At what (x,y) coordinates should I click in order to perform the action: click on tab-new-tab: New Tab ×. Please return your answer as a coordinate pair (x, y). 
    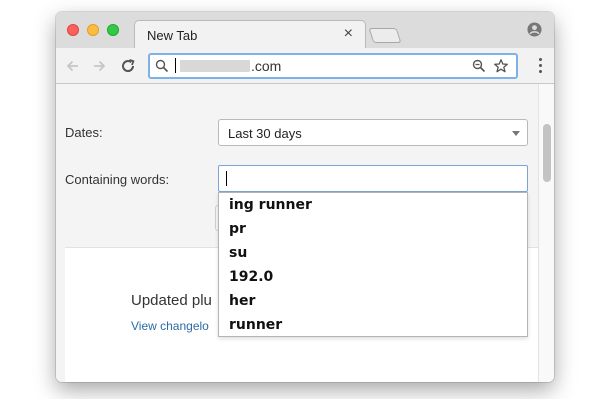
    Looking at the image, I should click on (250, 34).